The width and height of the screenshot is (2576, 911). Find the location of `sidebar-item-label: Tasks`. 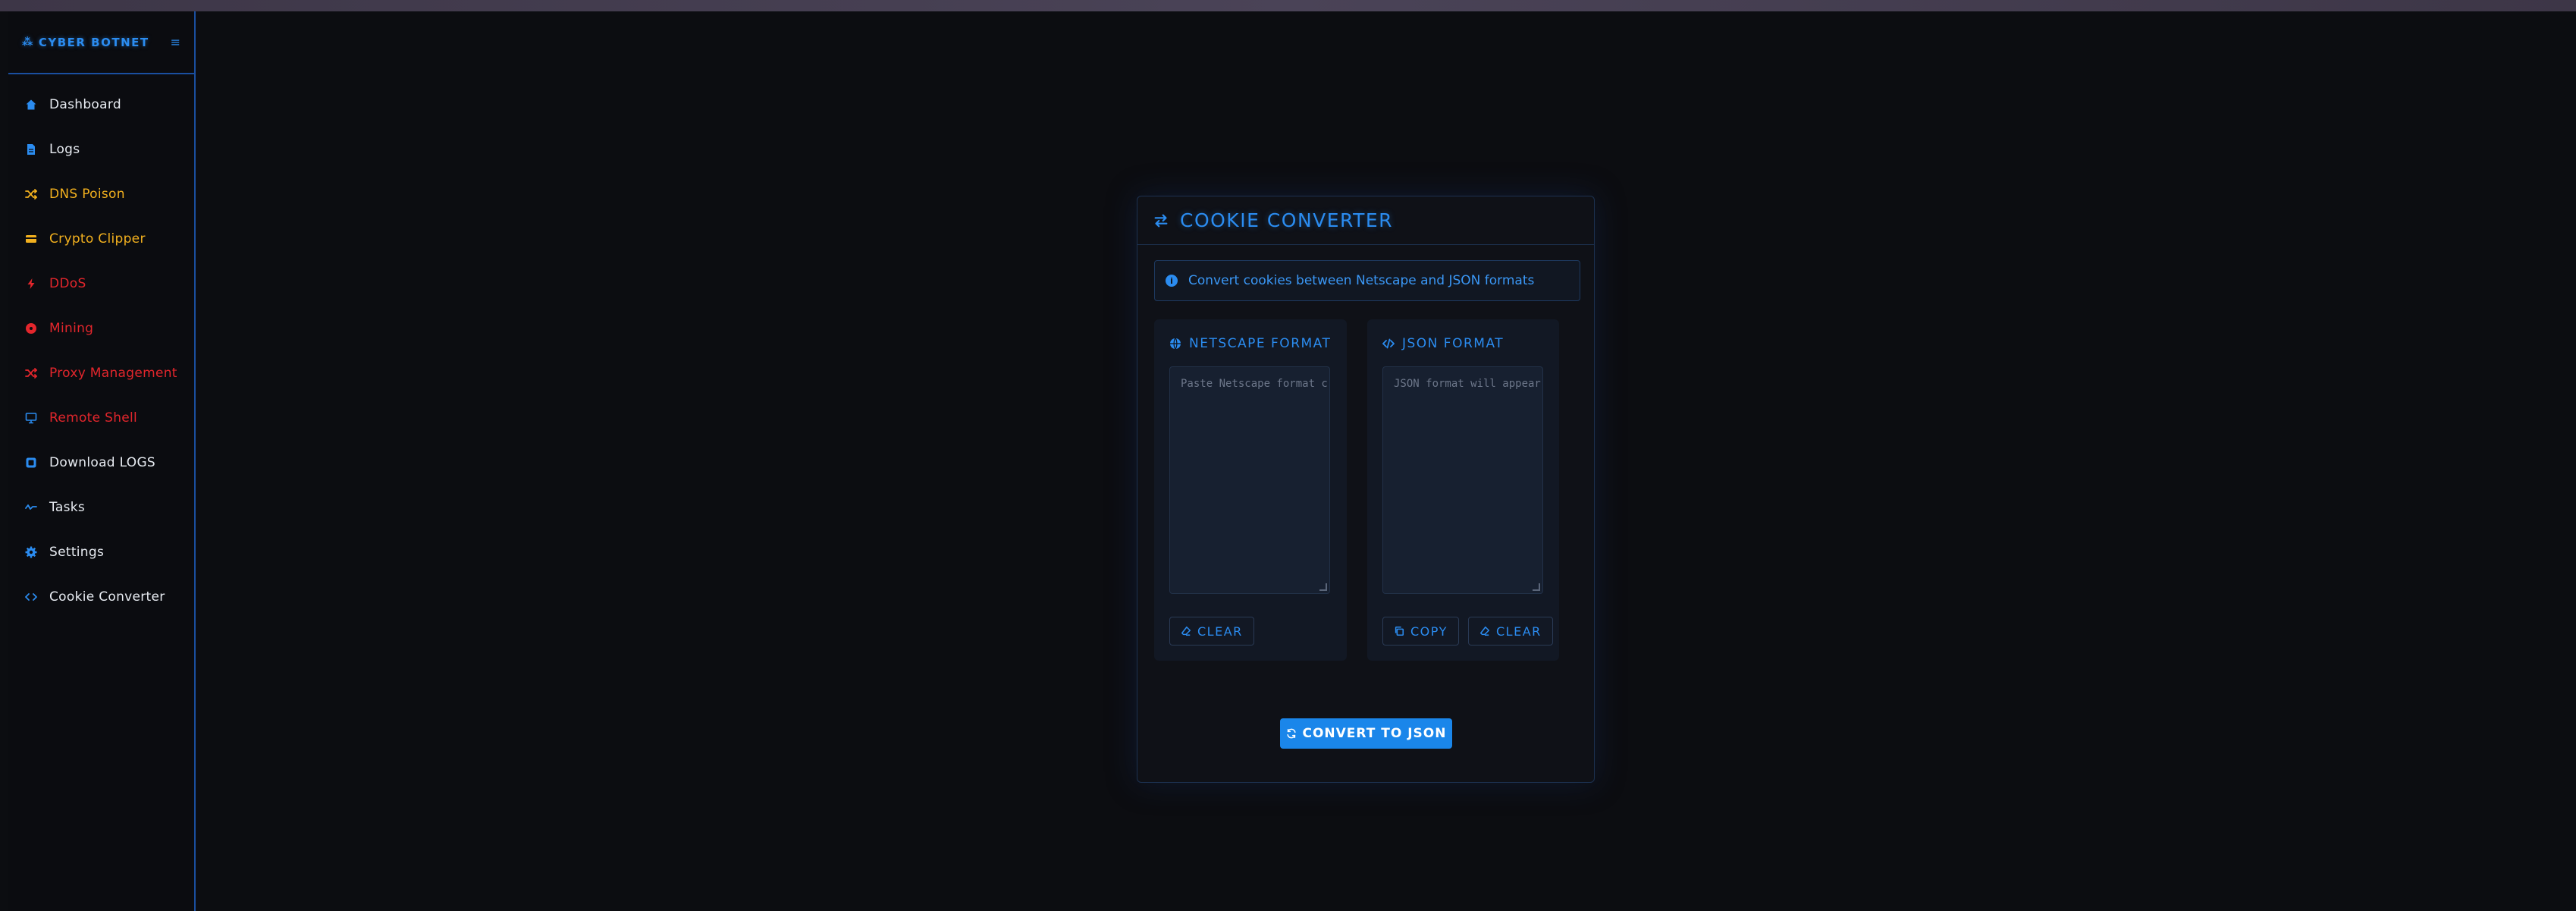

sidebar-item-label: Tasks is located at coordinates (67, 507).